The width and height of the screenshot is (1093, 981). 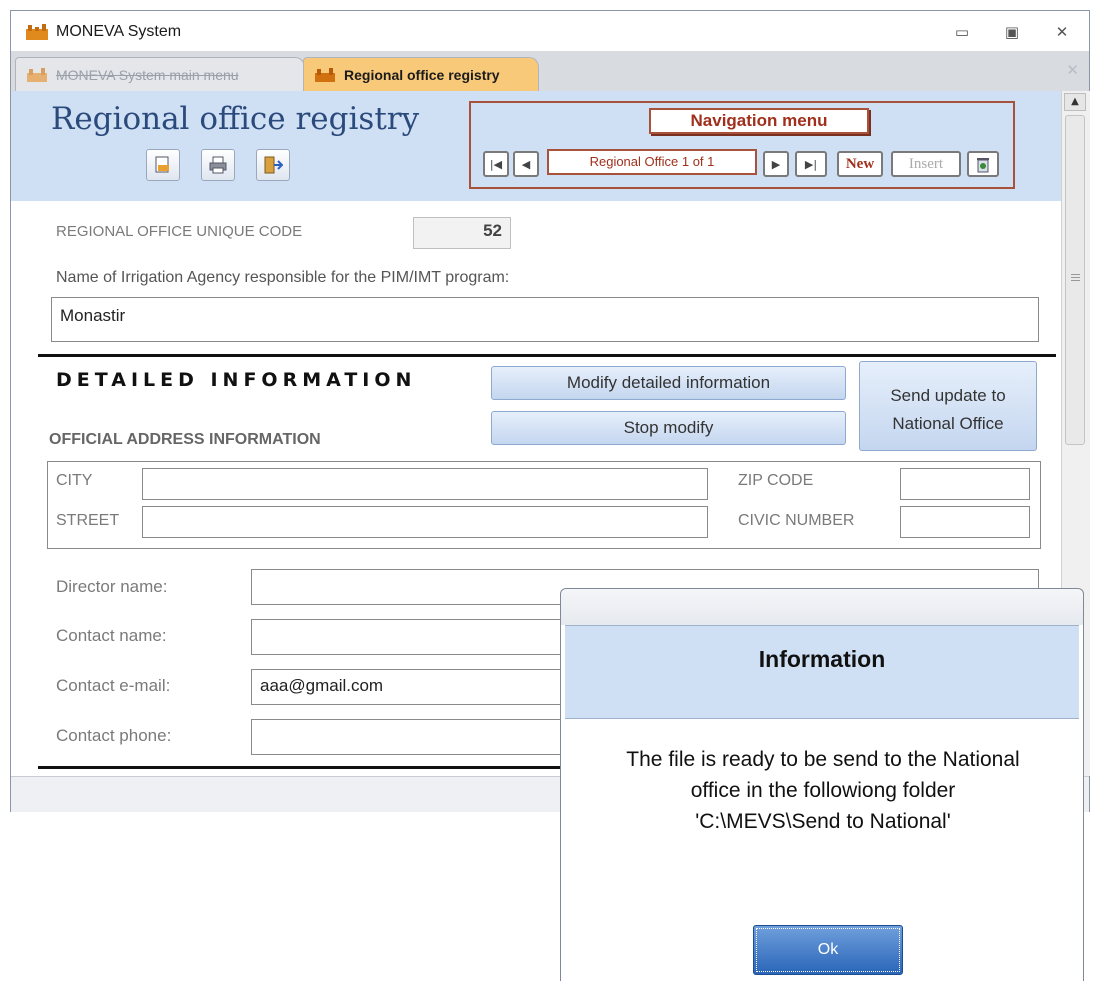 I want to click on form-header: Regional office registry Navigation menu, so click(x=536, y=146).